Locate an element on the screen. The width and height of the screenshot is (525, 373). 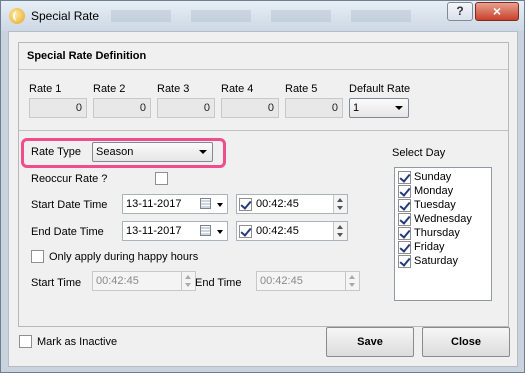
saturday-checkbox is located at coordinates (404, 261).